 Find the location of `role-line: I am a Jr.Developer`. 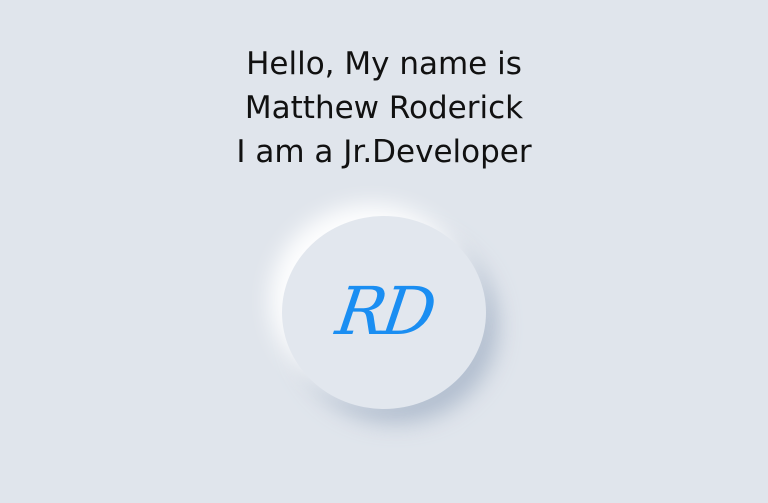

role-line: I am a Jr.Developer is located at coordinates (384, 152).